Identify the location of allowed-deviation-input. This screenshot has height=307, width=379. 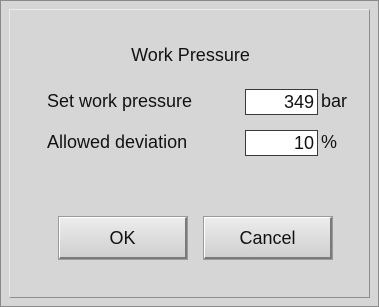
(281, 143).